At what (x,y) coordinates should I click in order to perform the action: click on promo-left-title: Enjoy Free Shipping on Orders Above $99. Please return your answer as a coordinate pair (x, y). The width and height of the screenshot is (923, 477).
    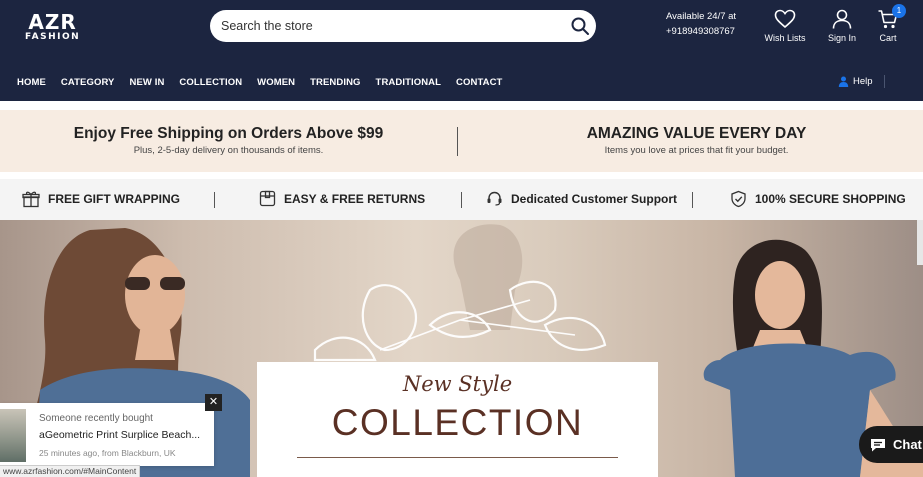
    Looking at the image, I should click on (228, 133).